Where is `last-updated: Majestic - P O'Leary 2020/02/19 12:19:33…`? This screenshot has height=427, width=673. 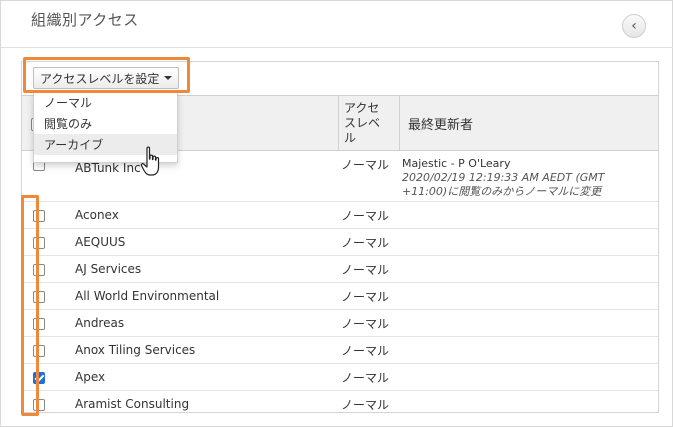 last-updated: Majestic - P O'Leary 2020/02/19 12:19:33… is located at coordinates (527, 178).